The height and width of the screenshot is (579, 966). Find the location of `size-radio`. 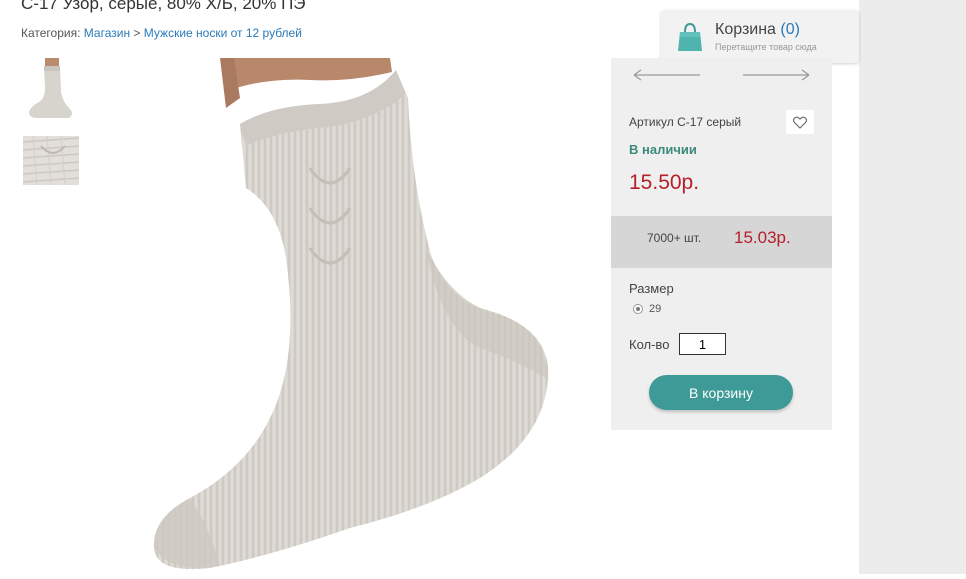

size-radio is located at coordinates (638, 309).